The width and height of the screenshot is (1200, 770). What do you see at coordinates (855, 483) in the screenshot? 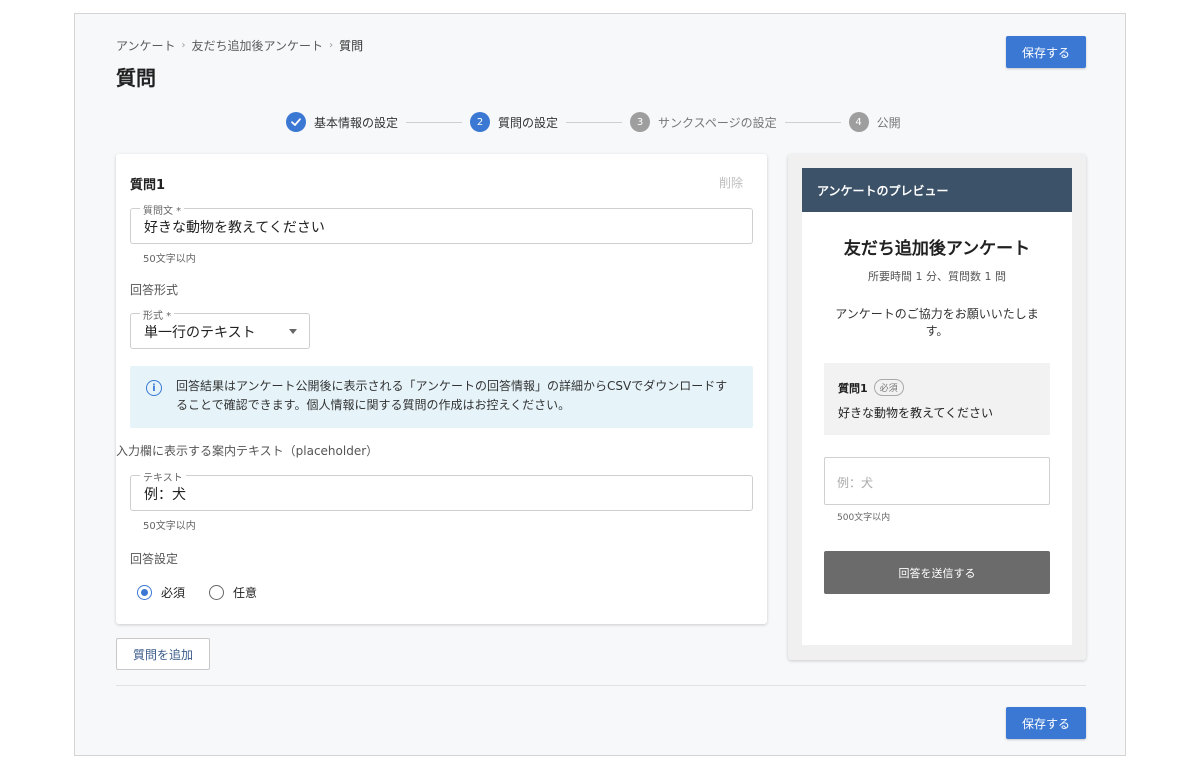
I see `preview-input-placeholder: 例：犬` at bounding box center [855, 483].